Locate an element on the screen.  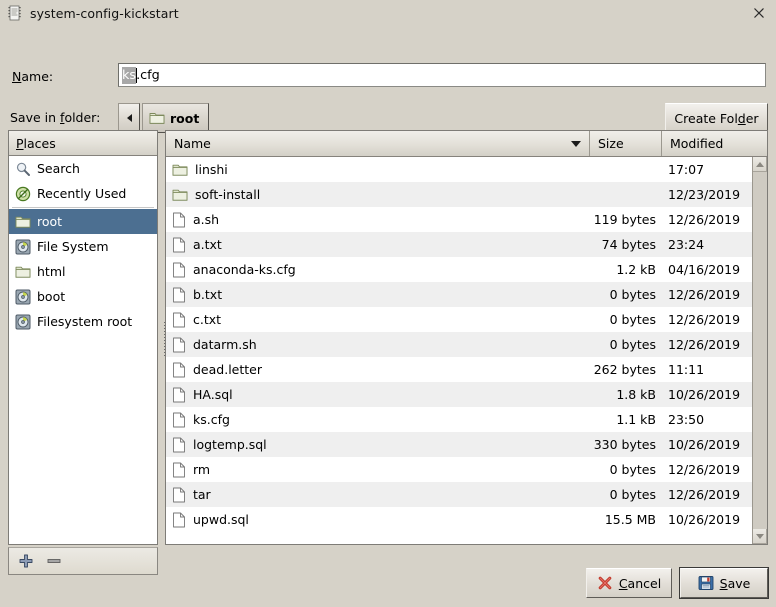
scroll-up-button is located at coordinates (760, 164).